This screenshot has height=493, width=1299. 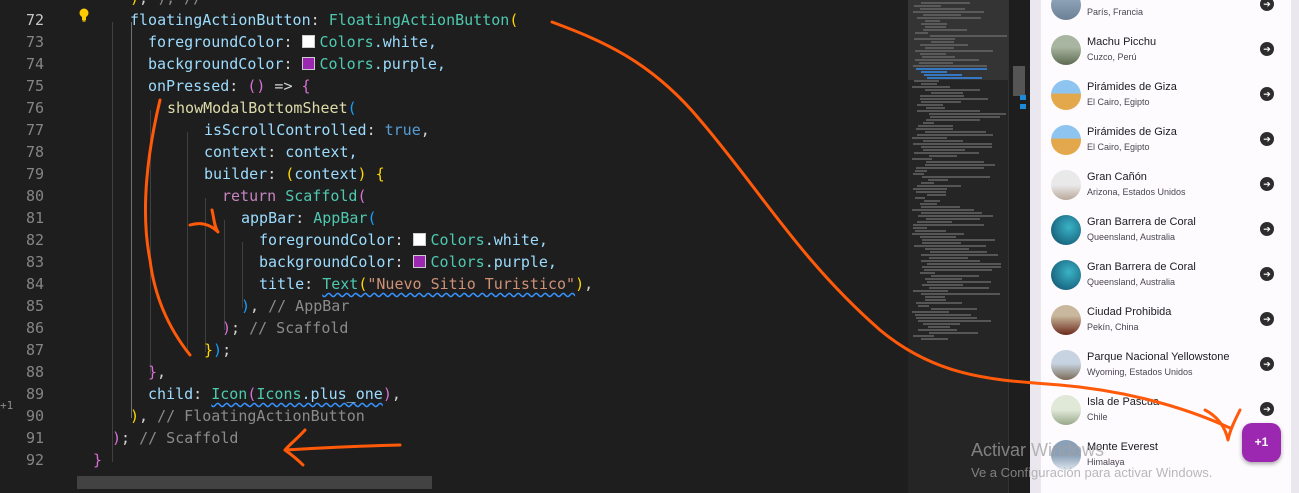 What do you see at coordinates (958, 246) in the screenshot?
I see `minimap` at bounding box center [958, 246].